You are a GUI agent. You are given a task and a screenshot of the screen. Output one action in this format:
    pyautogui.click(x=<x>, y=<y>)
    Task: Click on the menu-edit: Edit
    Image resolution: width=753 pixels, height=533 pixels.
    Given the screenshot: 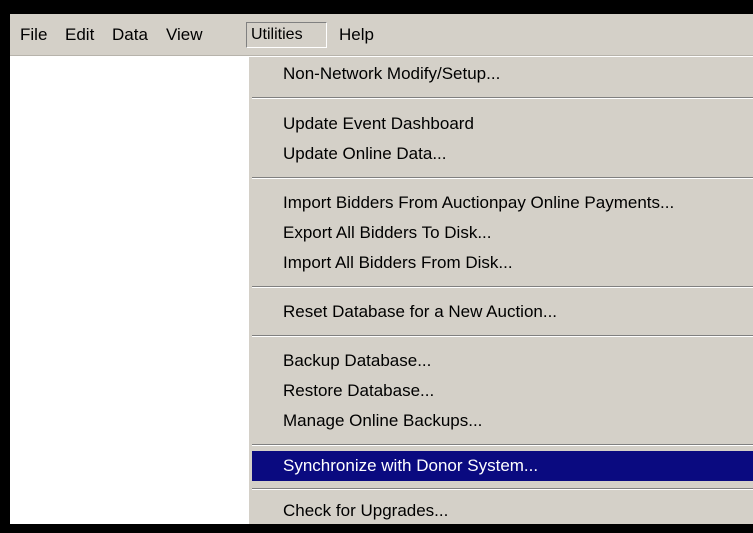 What is the action you would take?
    pyautogui.click(x=79, y=35)
    